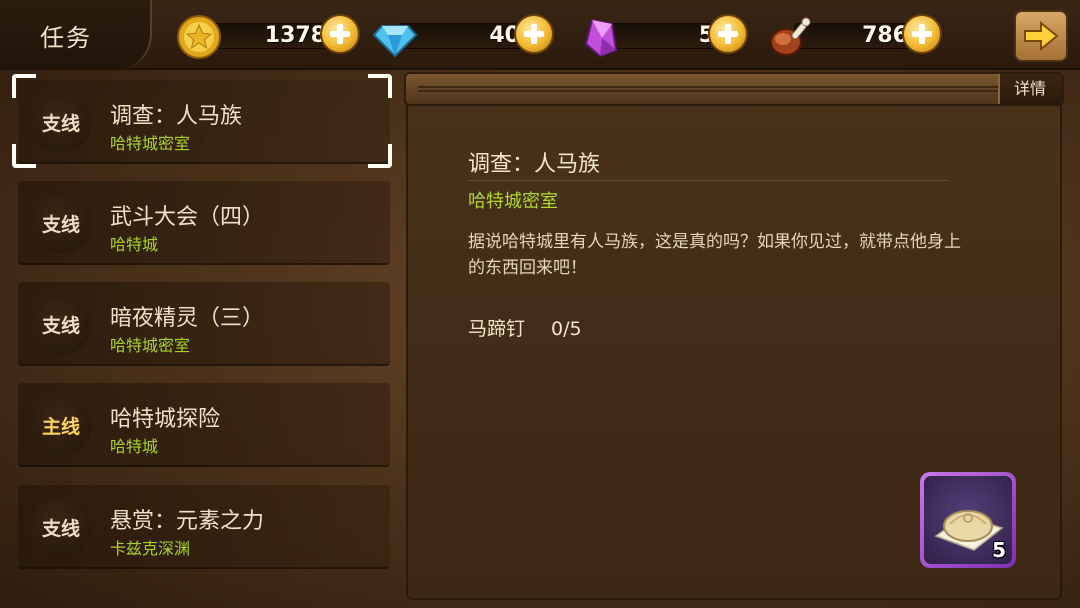 Image resolution: width=1080 pixels, height=608 pixels. I want to click on divider, so click(708, 180).